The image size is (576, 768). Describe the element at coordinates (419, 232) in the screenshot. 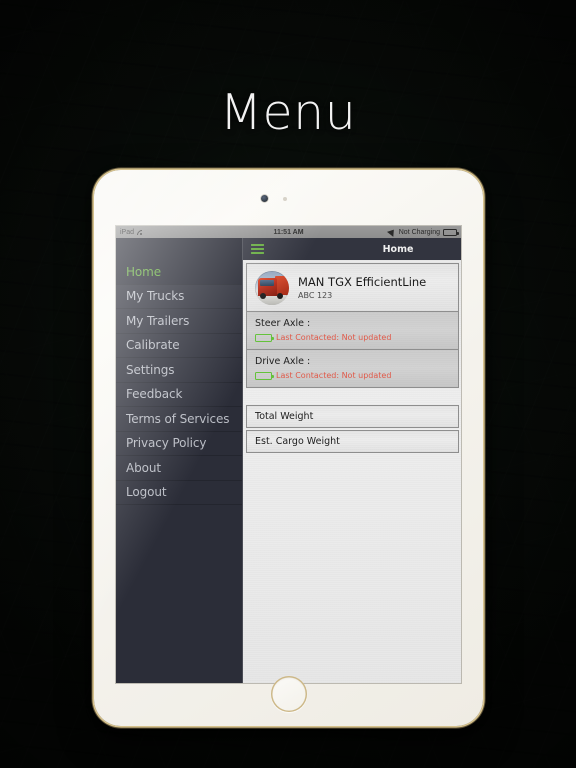

I see `charging-state-label: Not Charging` at that location.